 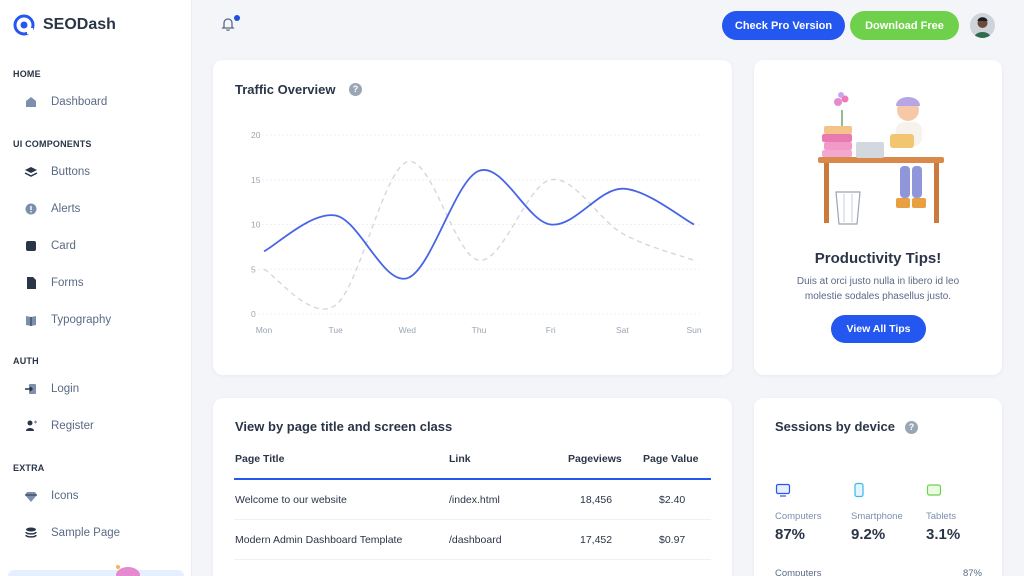 What do you see at coordinates (344, 426) in the screenshot?
I see `table-title: View by page title and screen class` at bounding box center [344, 426].